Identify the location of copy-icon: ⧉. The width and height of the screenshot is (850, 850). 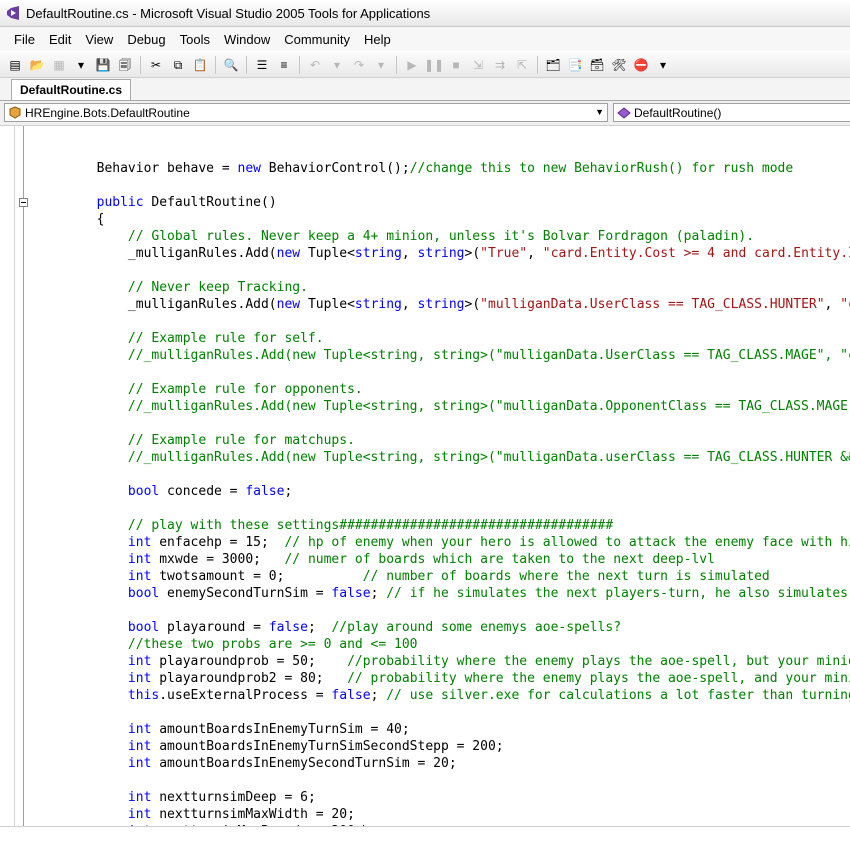
(178, 65).